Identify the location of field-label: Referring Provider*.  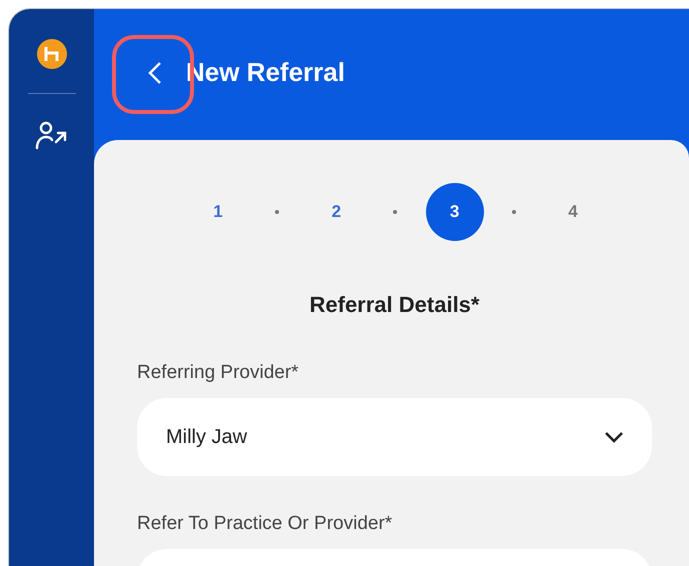
(218, 373).